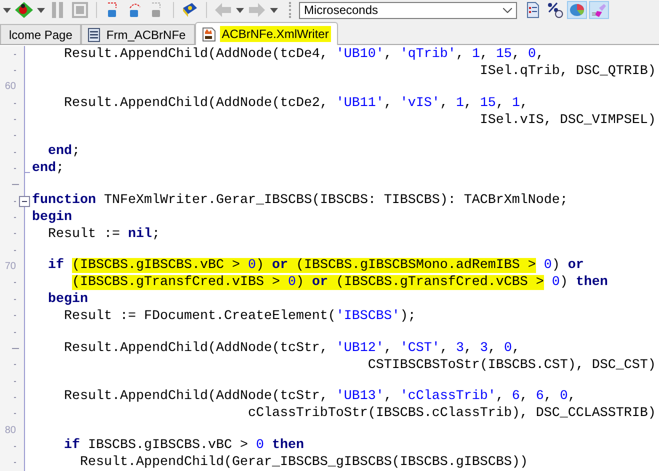 The image size is (659, 471). What do you see at coordinates (511, 365) in the screenshot?
I see `code-line: CSTIBSCBSToStr(IBSCBS.CST), DSC_CST)` at bounding box center [511, 365].